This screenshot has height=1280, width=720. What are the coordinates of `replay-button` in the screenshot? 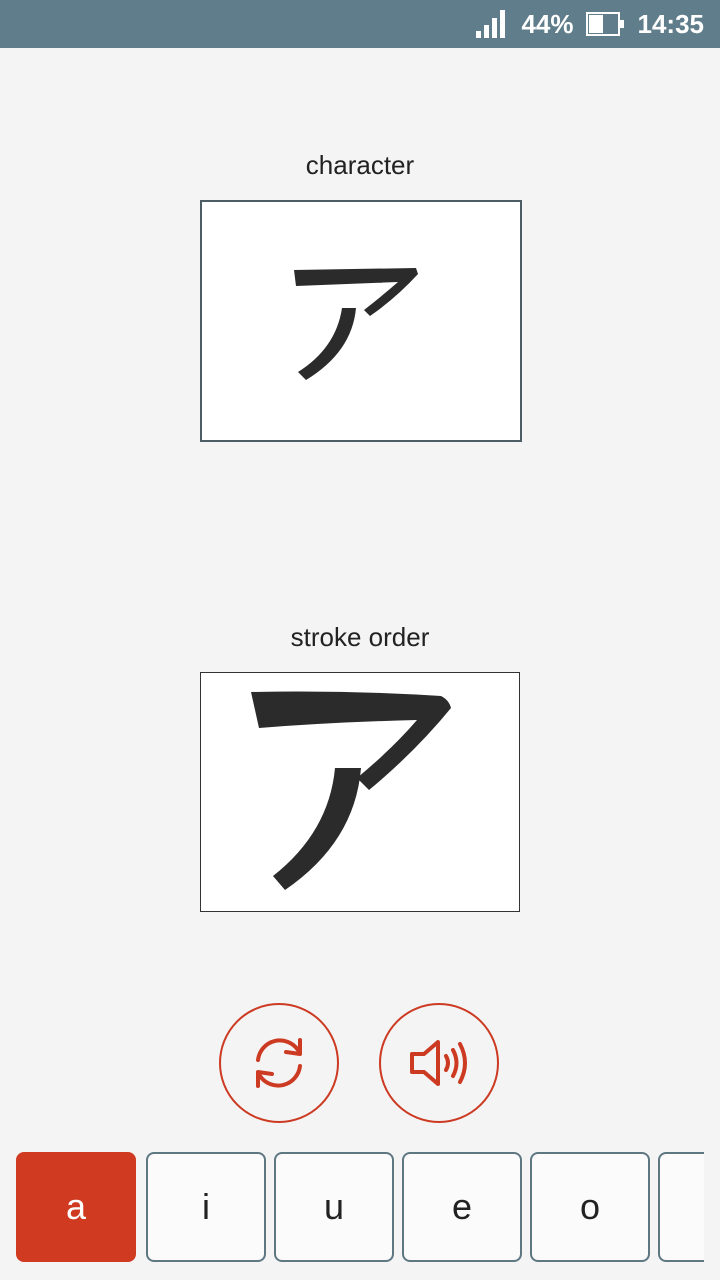 It's located at (279, 1063).